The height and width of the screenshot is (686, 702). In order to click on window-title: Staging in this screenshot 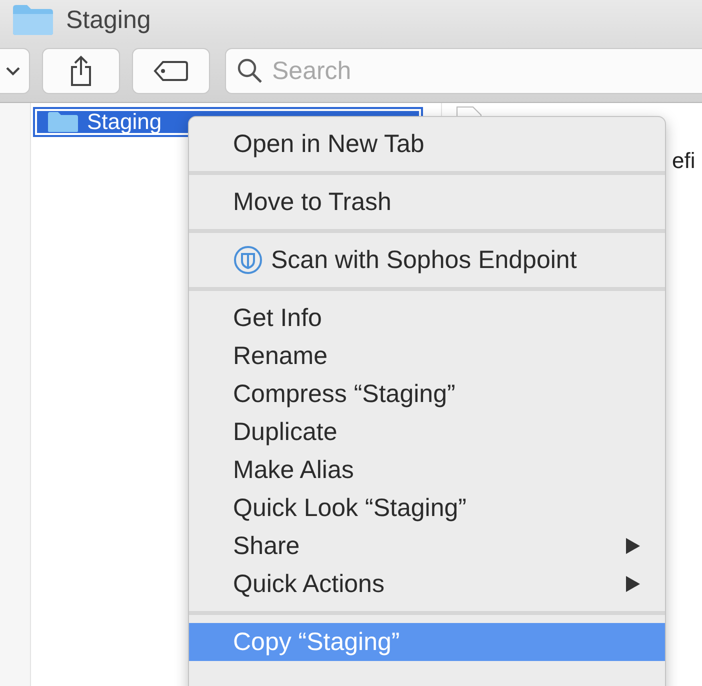, I will do `click(108, 20)`.